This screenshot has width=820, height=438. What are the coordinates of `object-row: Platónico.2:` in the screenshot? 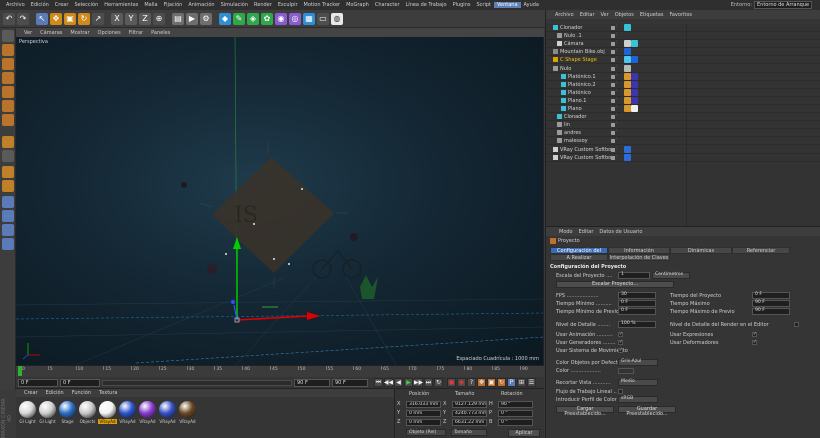 It's located at (683, 84).